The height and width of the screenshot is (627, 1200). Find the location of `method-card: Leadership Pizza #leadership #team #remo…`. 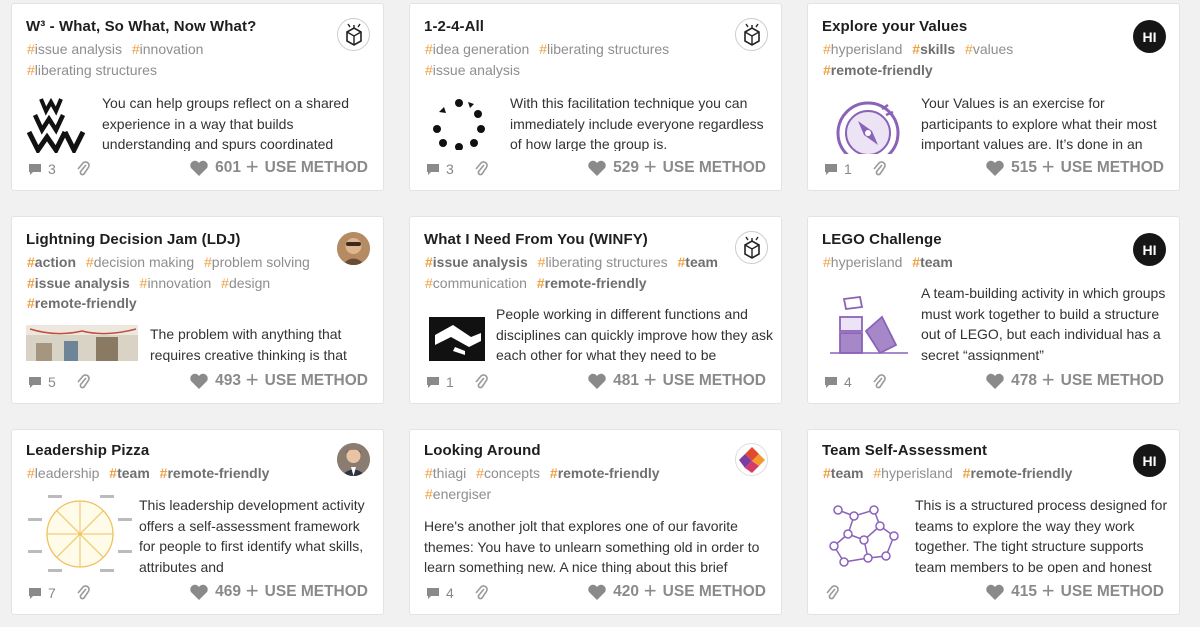

method-card: Leadership Pizza #leadership #team #remo… is located at coordinates (197, 522).